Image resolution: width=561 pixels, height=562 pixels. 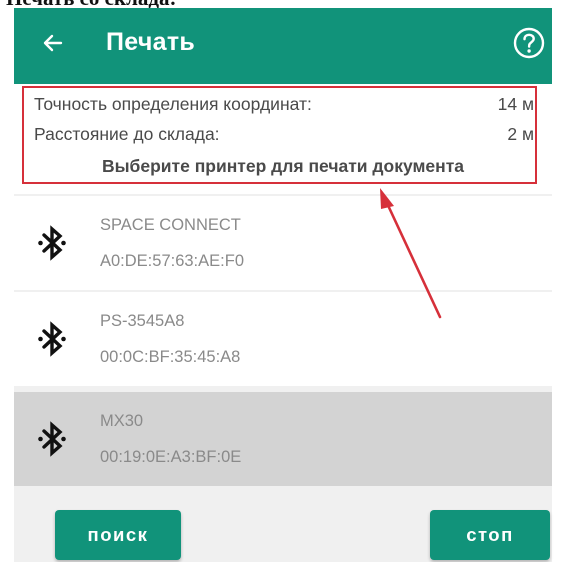 I want to click on page-caption-fragment: Печать со склада:, so click(x=280, y=4).